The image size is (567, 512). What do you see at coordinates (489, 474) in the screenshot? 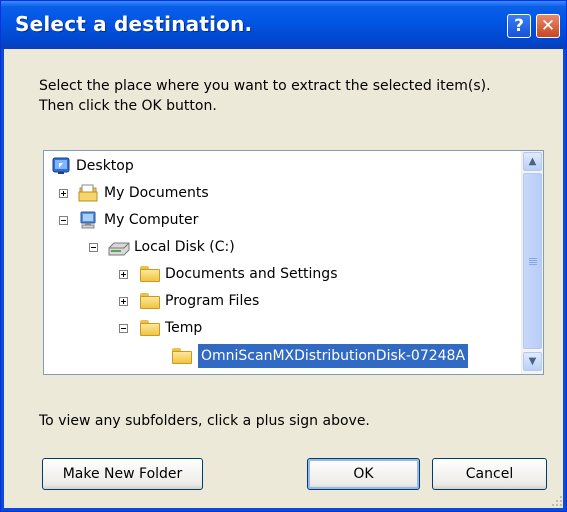
I see `cancel-button: Cancel` at bounding box center [489, 474].